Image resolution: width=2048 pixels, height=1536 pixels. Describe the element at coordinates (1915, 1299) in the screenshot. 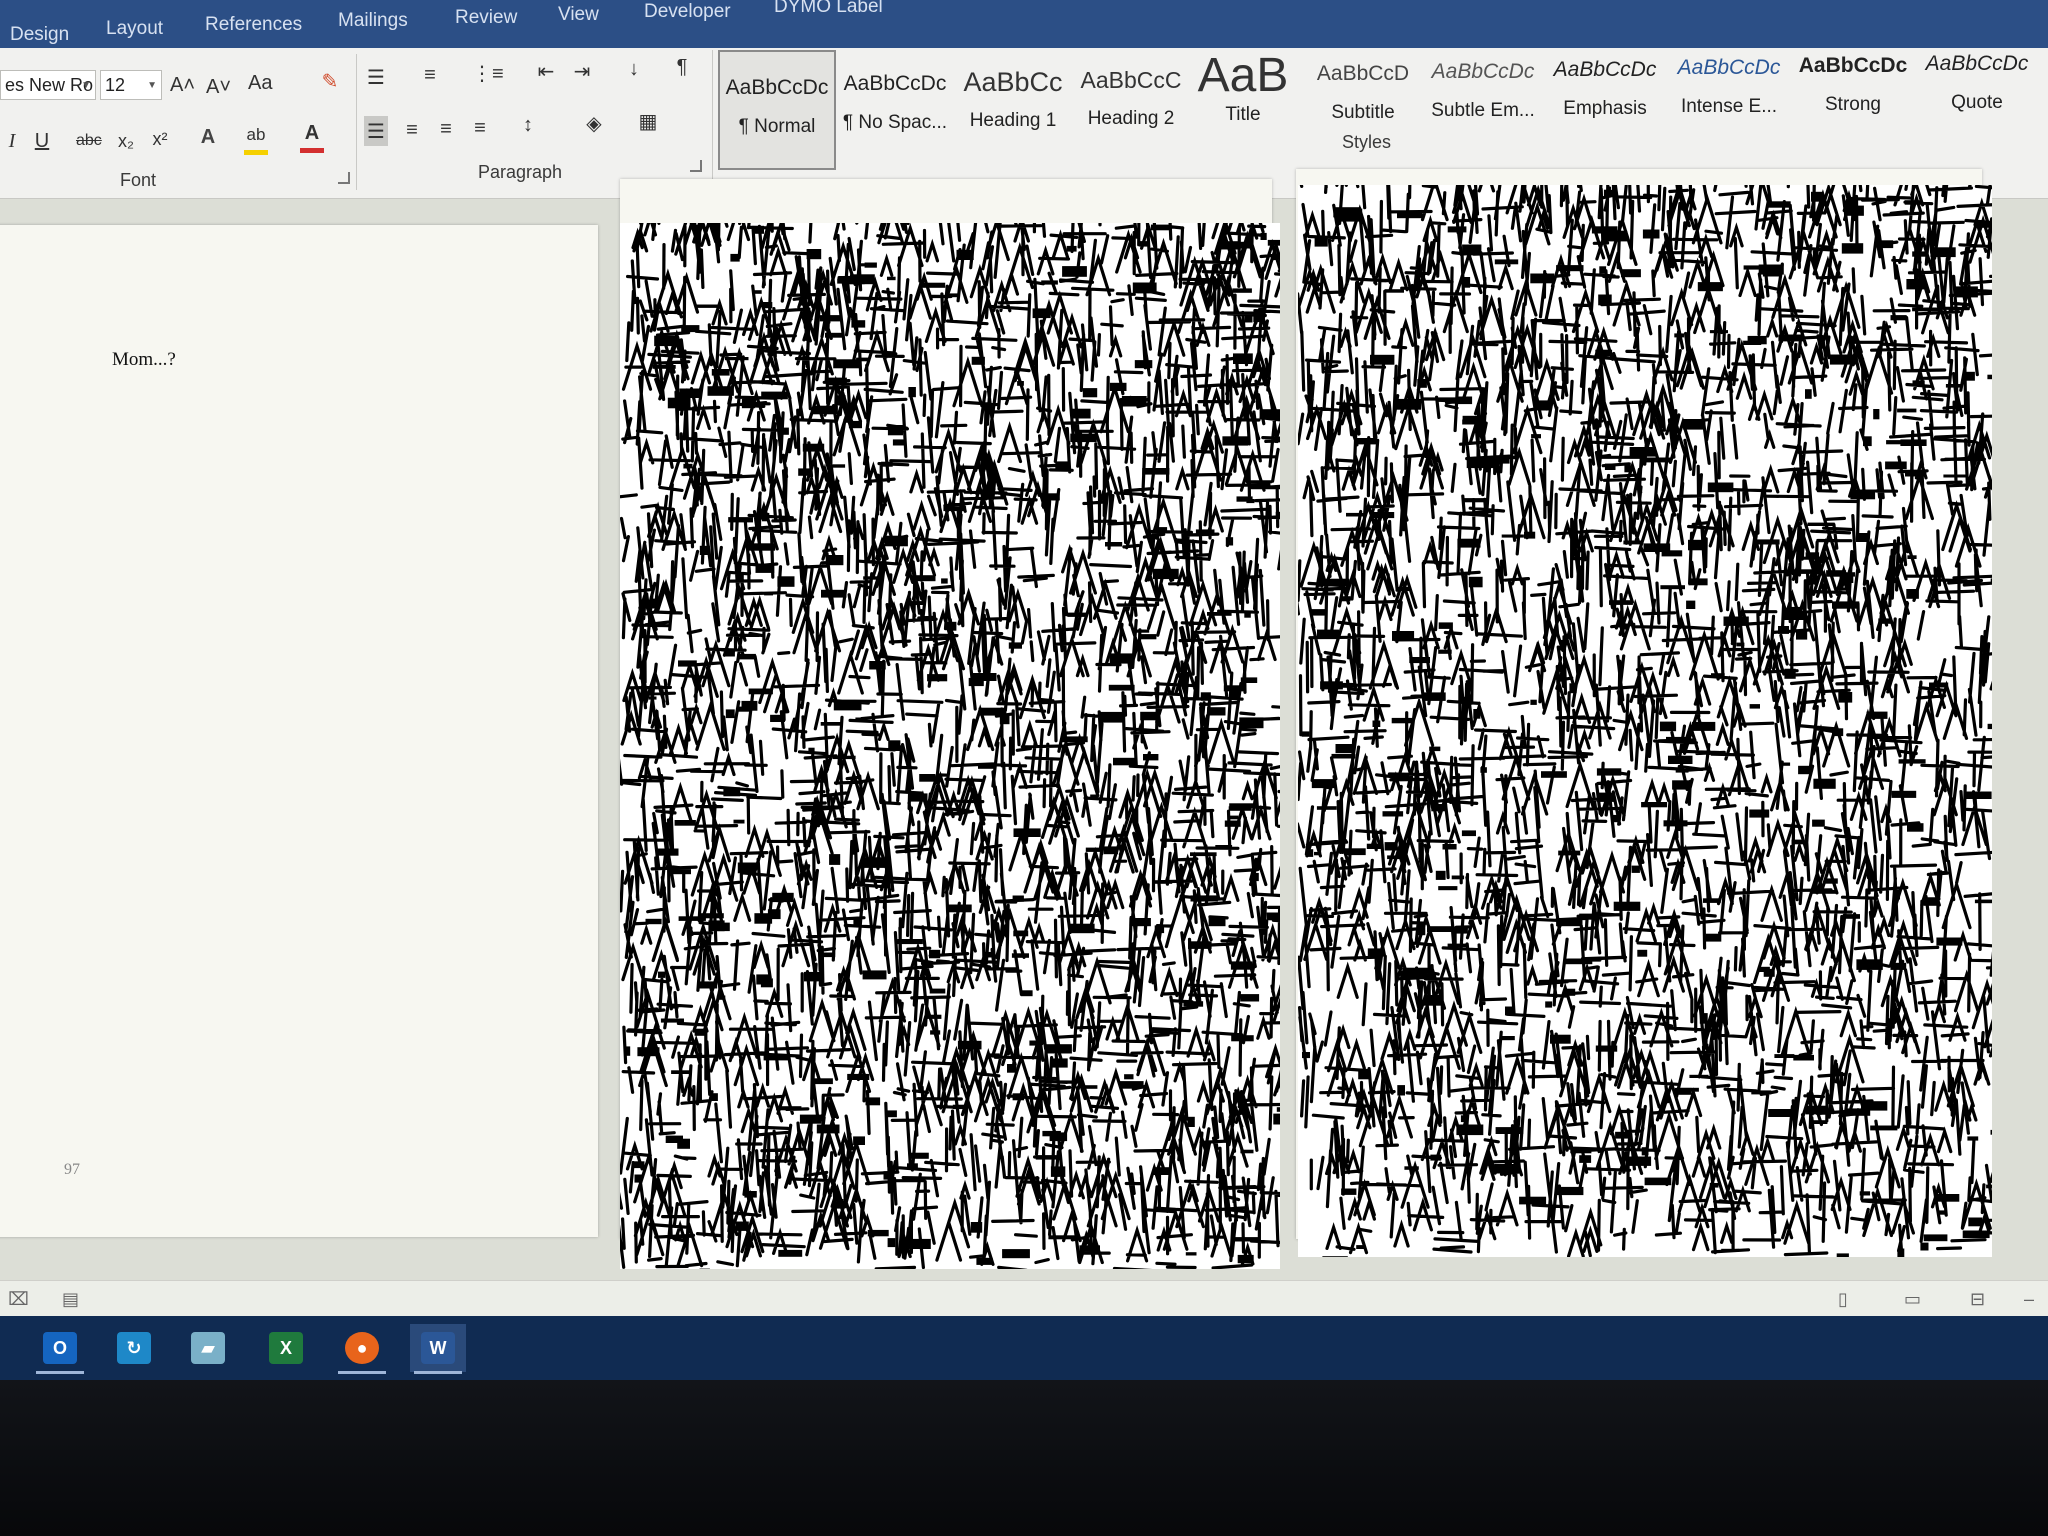

I see `print-layout-icon: ▭` at that location.